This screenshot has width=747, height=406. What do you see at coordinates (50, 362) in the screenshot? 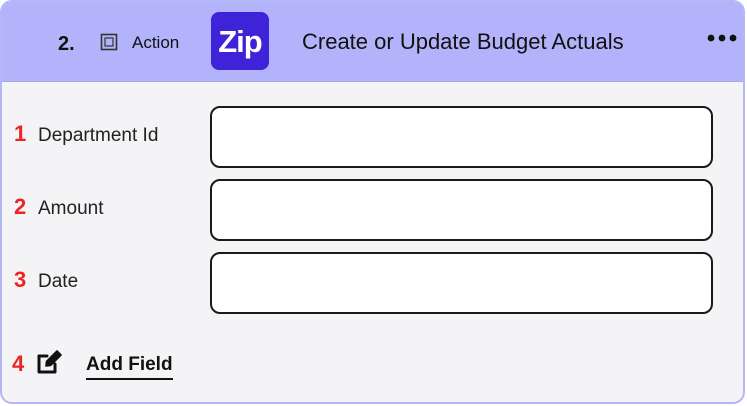
I see `edit-icon` at bounding box center [50, 362].